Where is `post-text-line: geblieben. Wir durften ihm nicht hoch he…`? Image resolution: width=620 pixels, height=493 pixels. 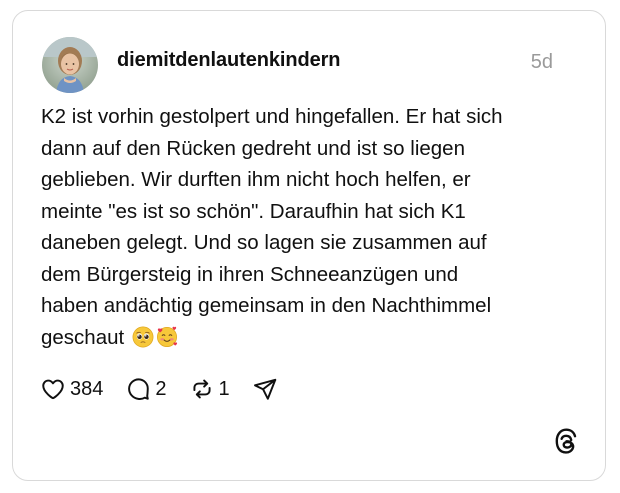 post-text-line: geblieben. Wir durften ihm nicht hoch he… is located at coordinates (256, 179).